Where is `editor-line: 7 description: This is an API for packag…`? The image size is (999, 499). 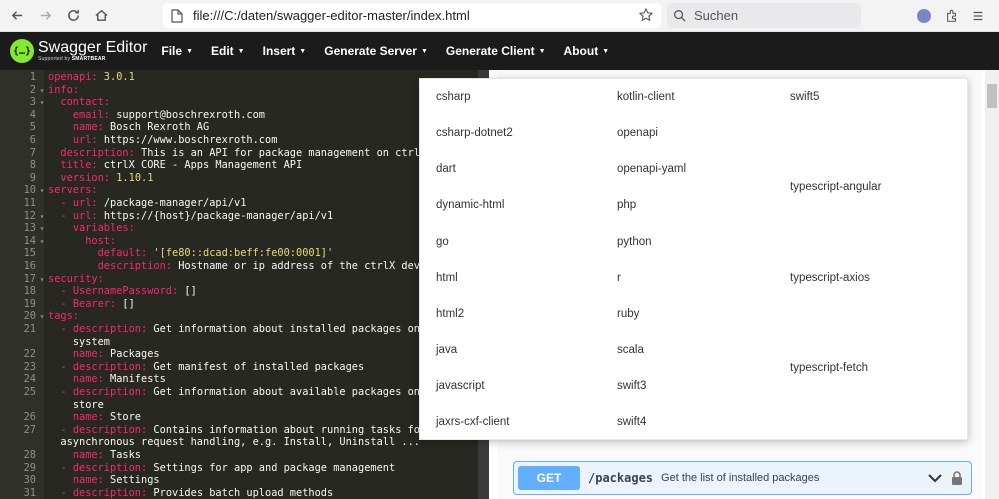 editor-line: 7 description: This is an API for packag… is located at coordinates (244, 153).